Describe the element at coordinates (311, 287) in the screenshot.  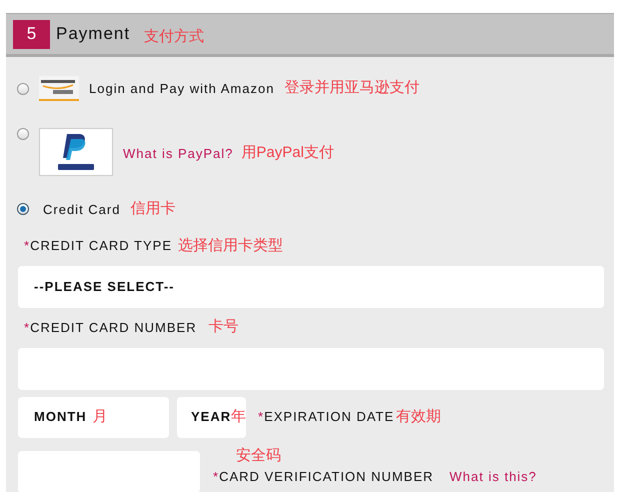
I see `select-field: --PLEASE SELECT--` at that location.